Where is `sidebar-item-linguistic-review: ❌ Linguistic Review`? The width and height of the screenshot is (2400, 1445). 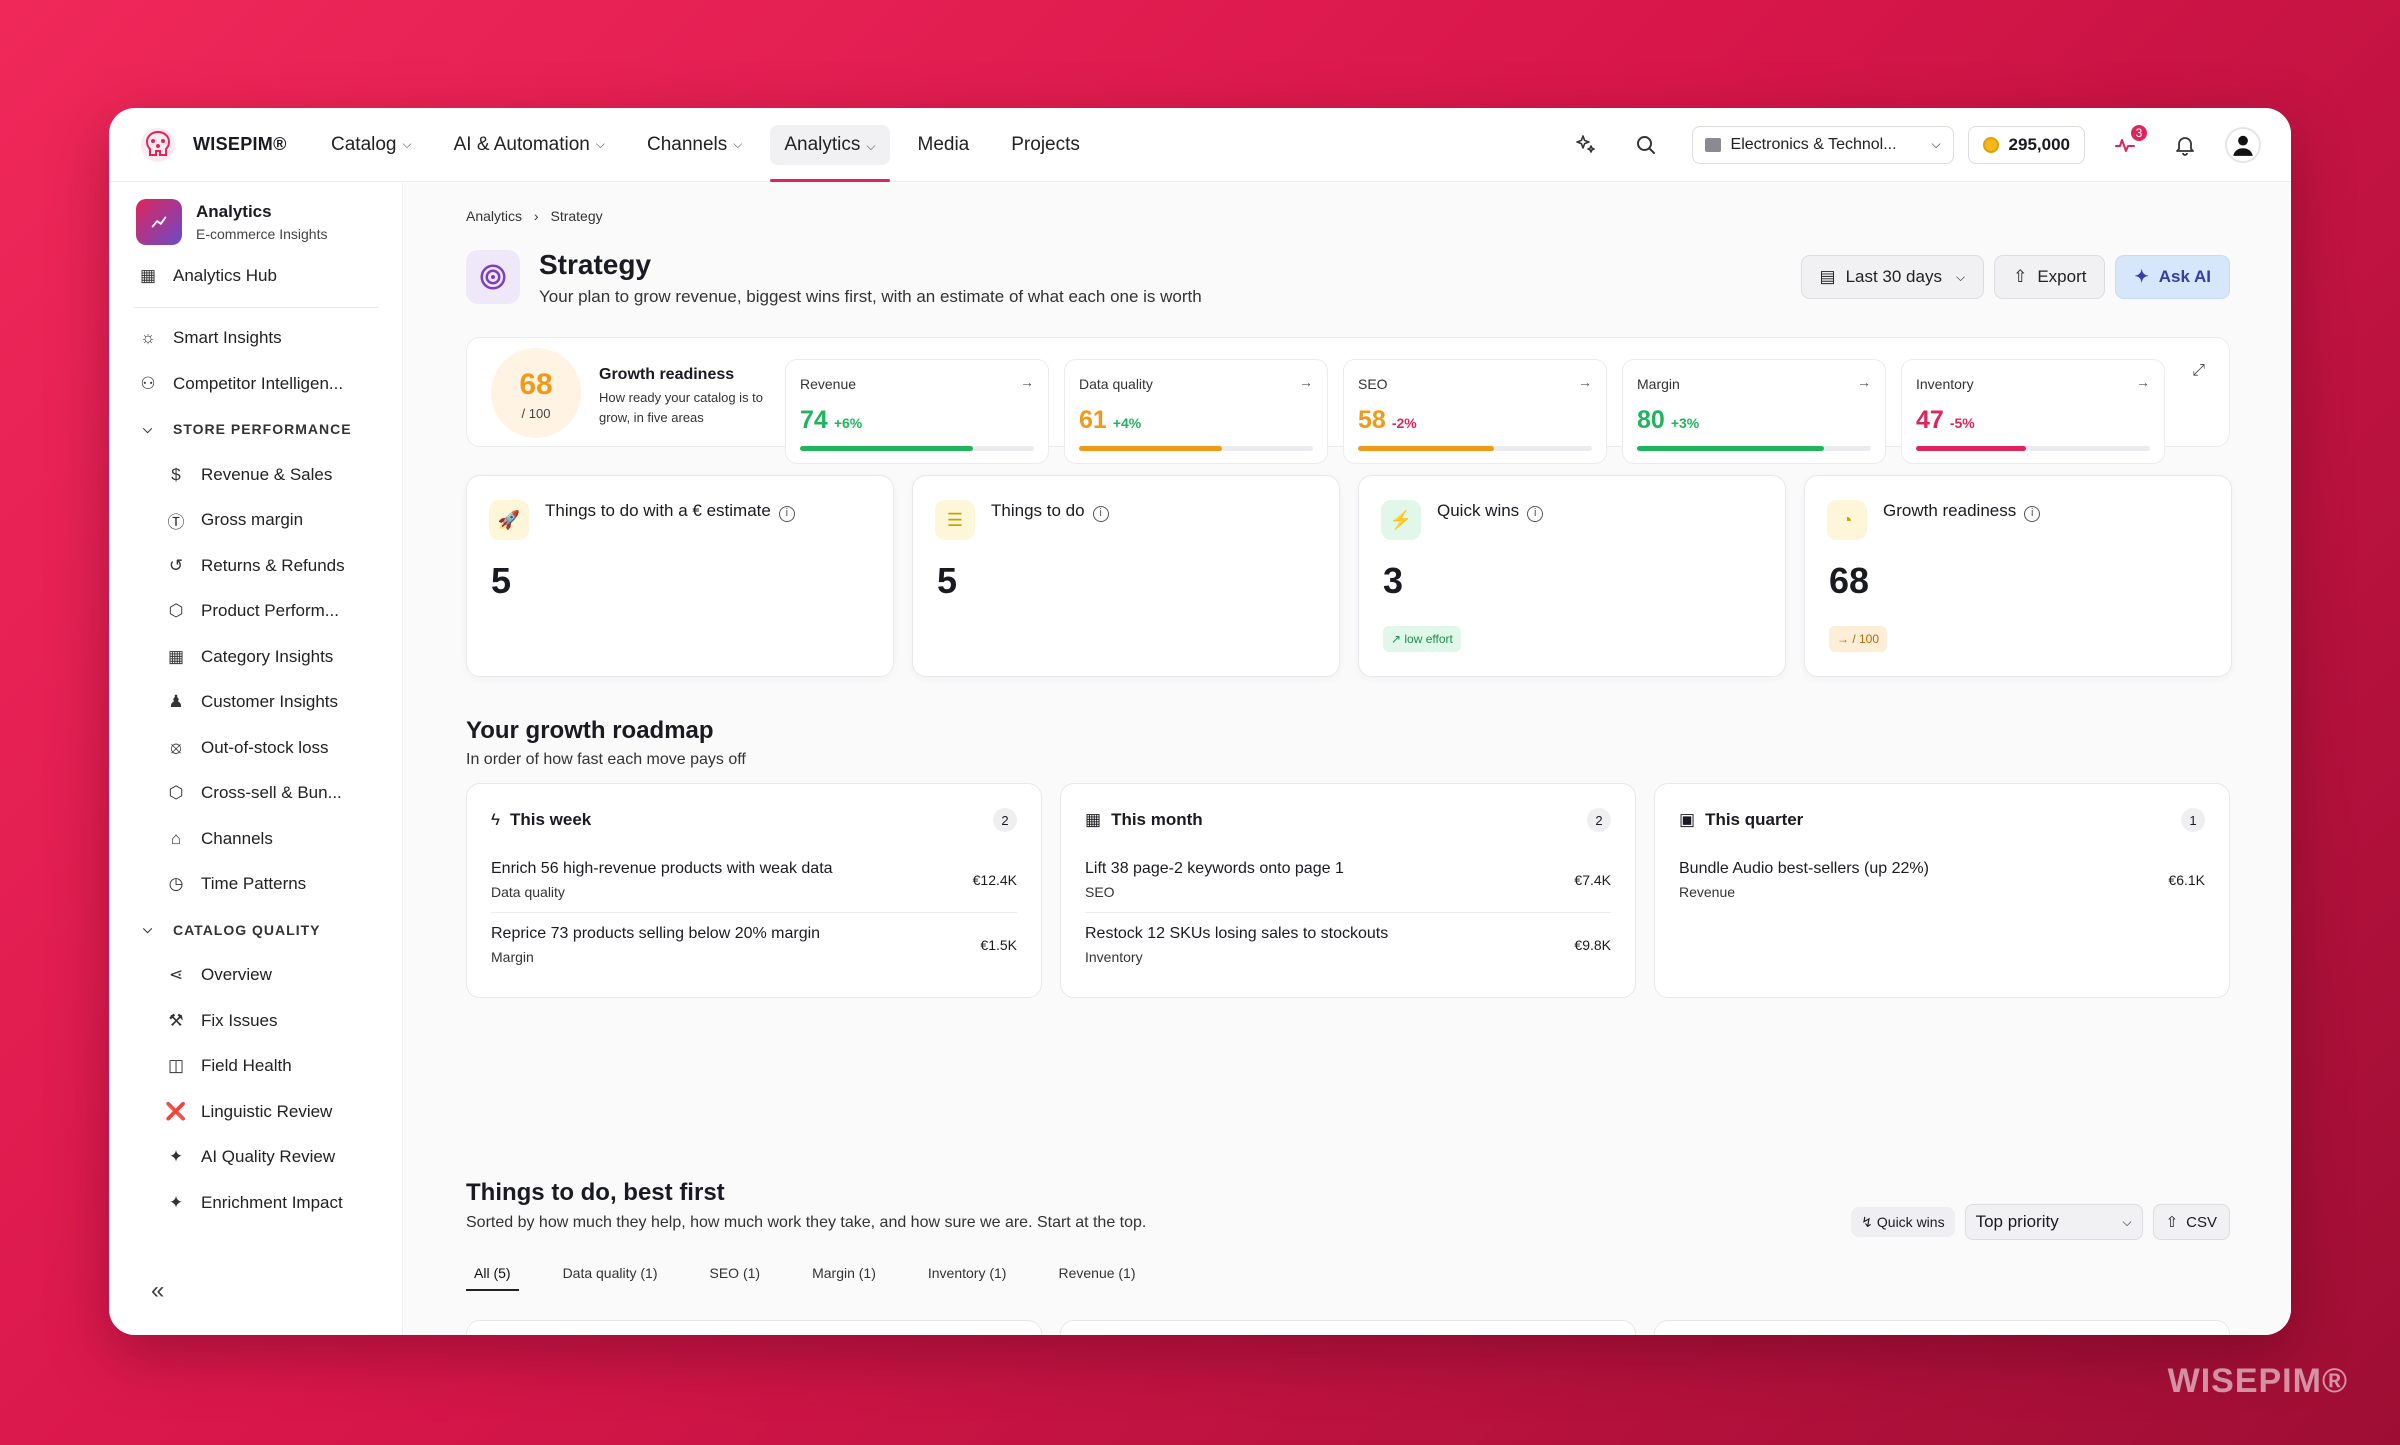 sidebar-item-linguistic-review: ❌ Linguistic Review is located at coordinates (255, 1112).